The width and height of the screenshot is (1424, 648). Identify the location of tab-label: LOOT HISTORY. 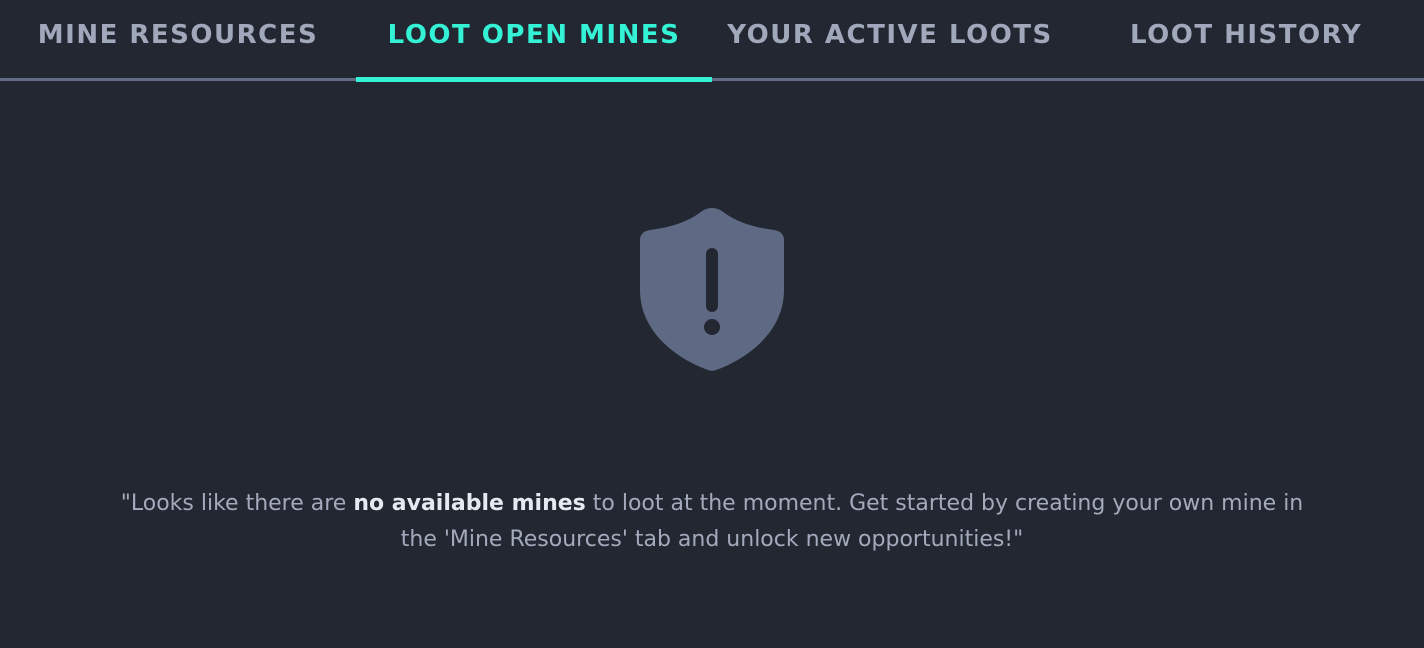
(1246, 35).